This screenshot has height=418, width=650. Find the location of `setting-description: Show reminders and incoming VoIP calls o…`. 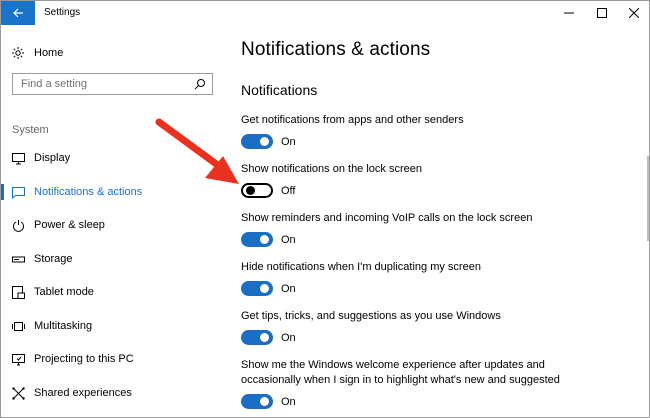

setting-description: Show reminders and incoming VoIP calls o… is located at coordinates (387, 218).